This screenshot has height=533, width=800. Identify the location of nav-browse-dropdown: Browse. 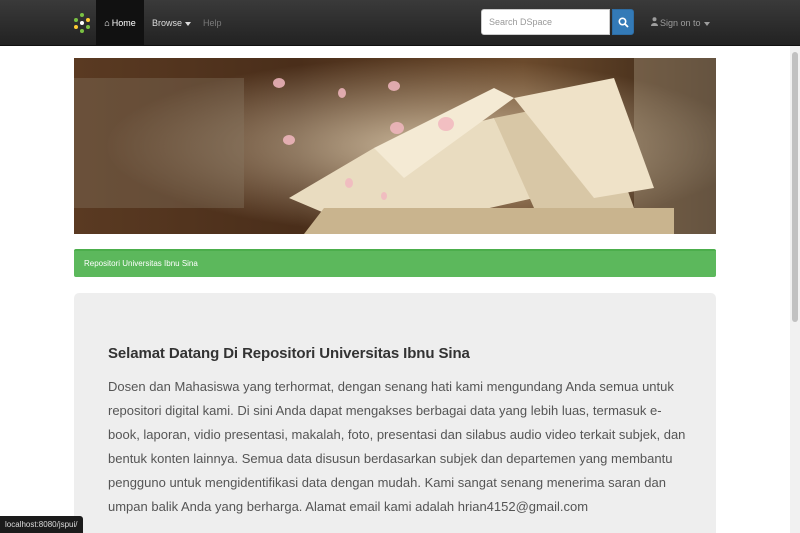
(172, 23).